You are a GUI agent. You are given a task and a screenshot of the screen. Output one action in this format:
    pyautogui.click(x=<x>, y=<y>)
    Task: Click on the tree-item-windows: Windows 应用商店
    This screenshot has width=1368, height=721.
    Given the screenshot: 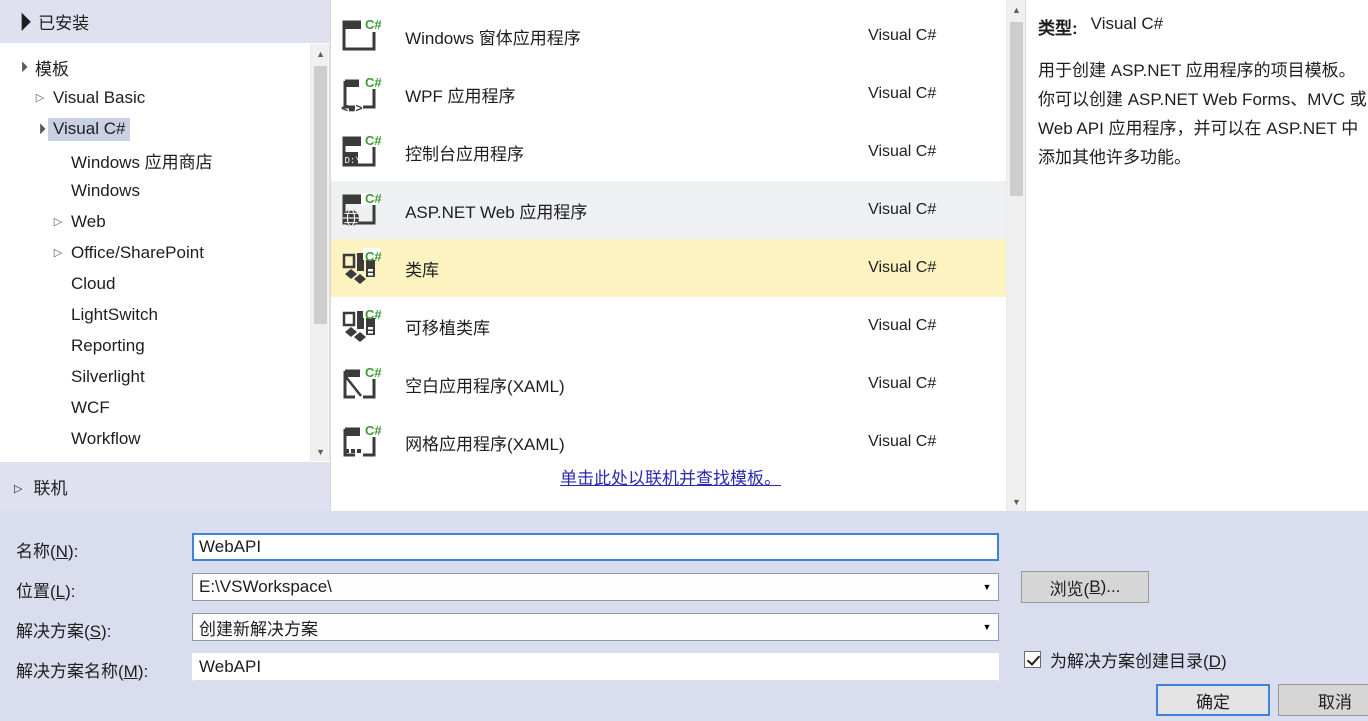 What is the action you would take?
    pyautogui.click(x=150, y=160)
    